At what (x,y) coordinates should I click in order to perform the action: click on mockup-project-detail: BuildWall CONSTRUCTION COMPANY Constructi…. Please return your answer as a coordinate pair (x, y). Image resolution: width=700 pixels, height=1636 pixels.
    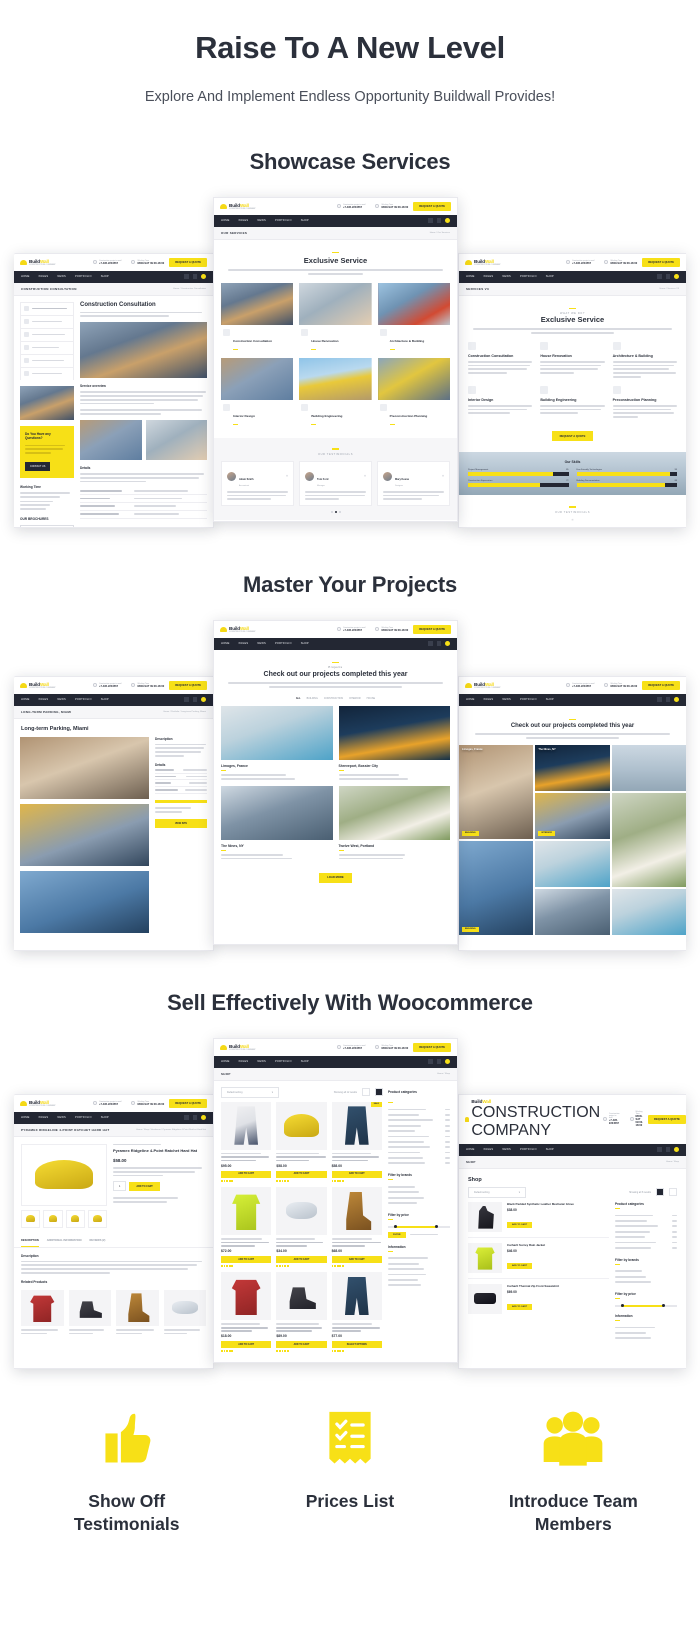
    Looking at the image, I should click on (114, 813).